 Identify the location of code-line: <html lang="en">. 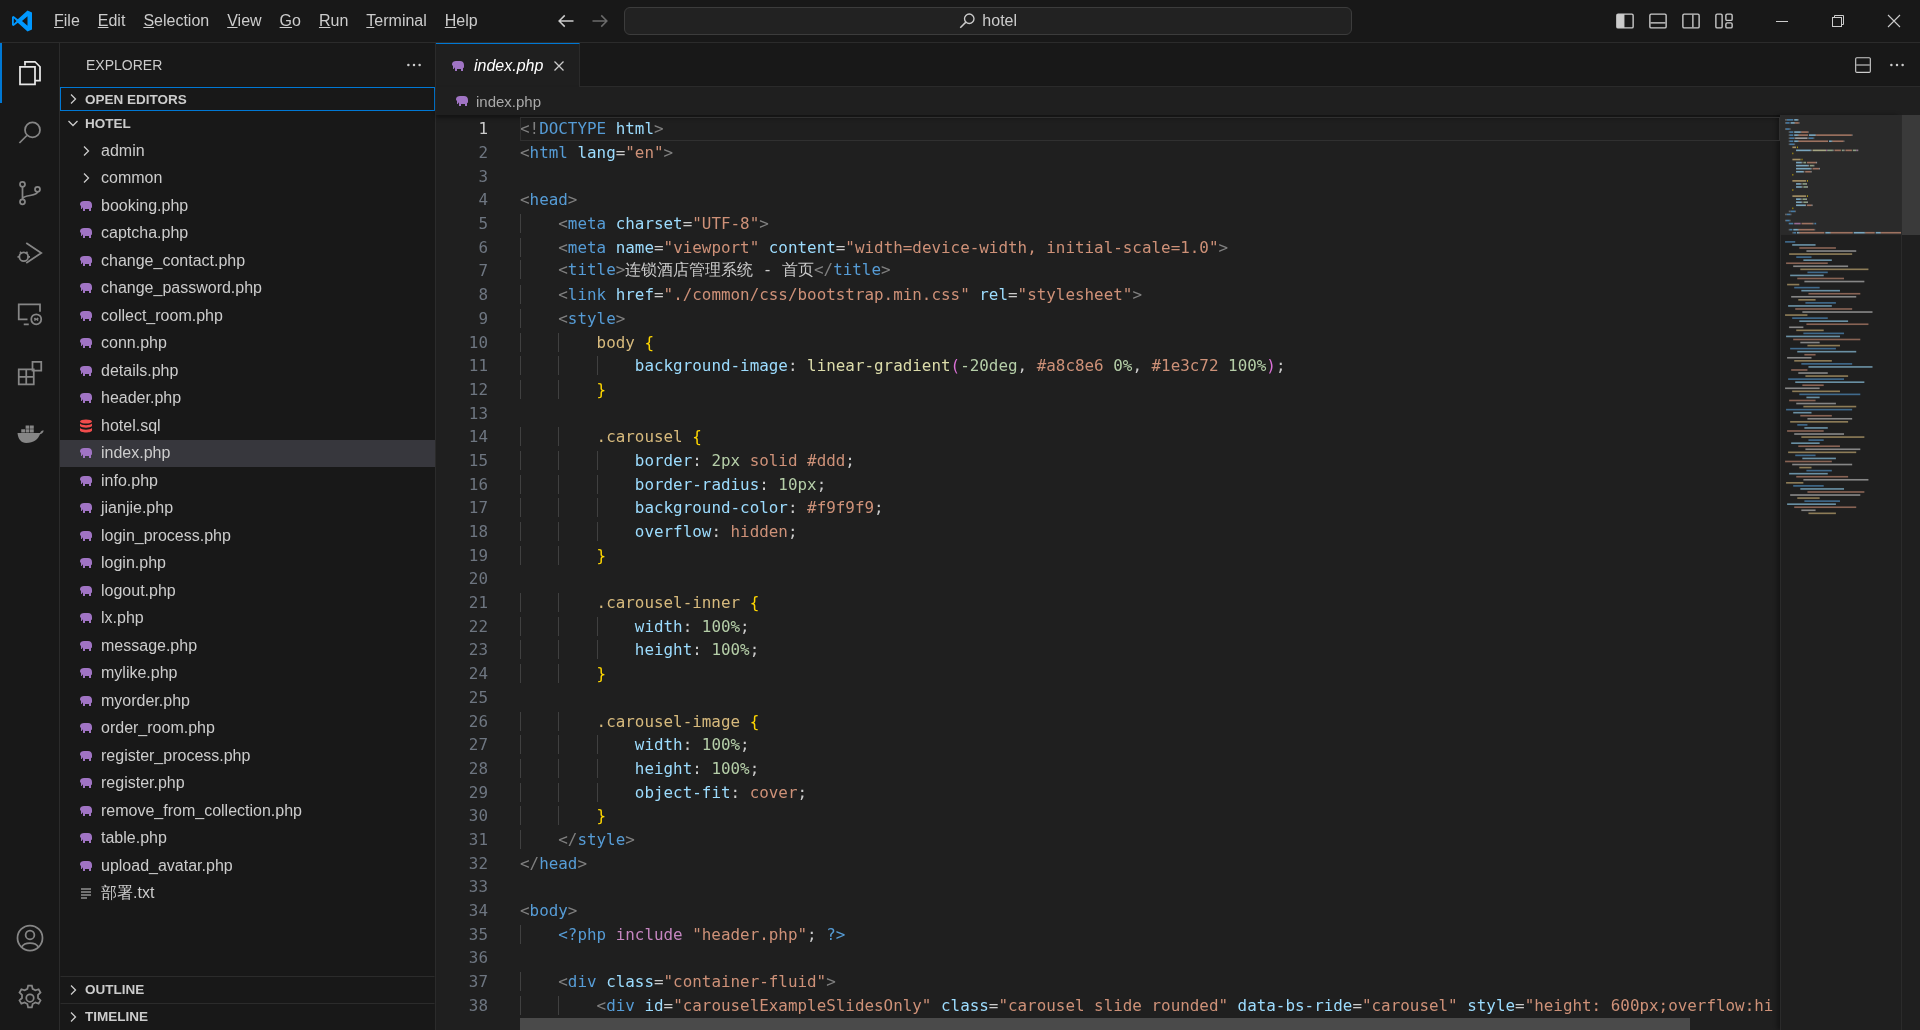
(597, 153).